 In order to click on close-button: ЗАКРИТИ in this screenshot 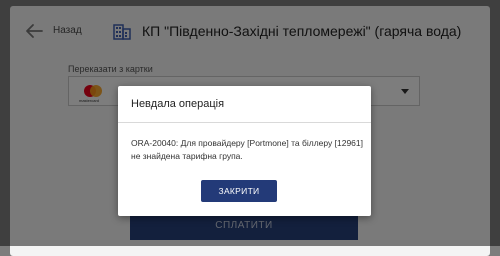, I will do `click(239, 191)`.